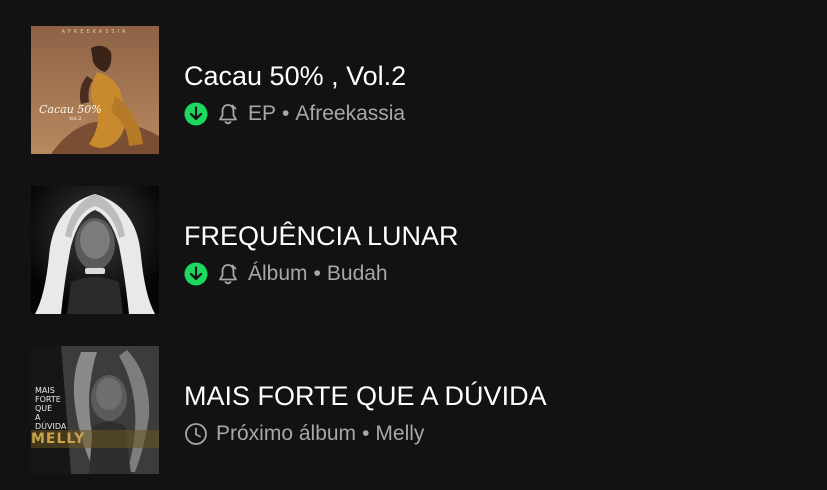 Image resolution: width=827 pixels, height=490 pixels. Describe the element at coordinates (278, 273) in the screenshot. I see `item-type: Álbum` at that location.